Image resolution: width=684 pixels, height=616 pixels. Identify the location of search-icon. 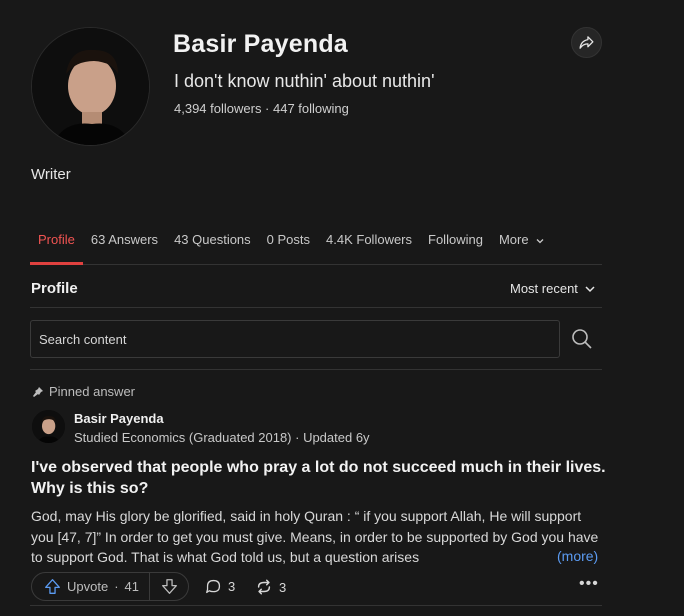
(582, 339).